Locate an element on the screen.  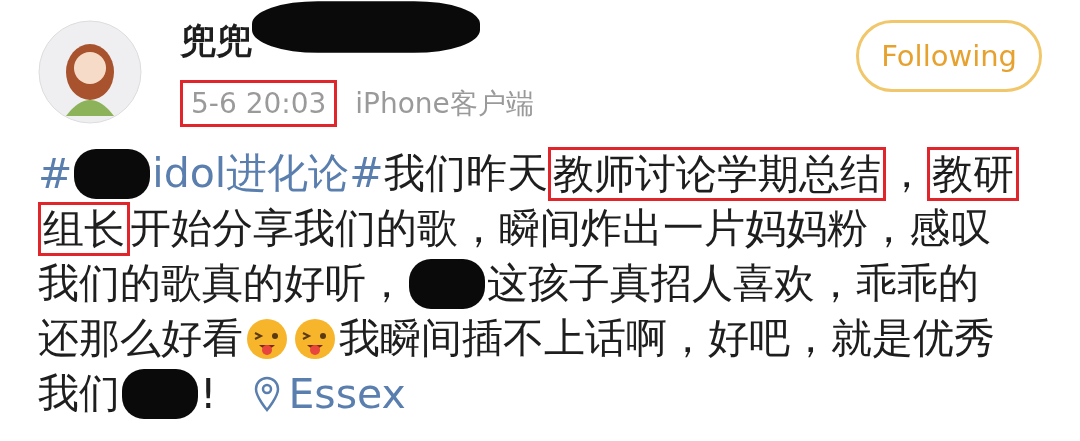
hashtag-link: # is located at coordinates (55, 173).